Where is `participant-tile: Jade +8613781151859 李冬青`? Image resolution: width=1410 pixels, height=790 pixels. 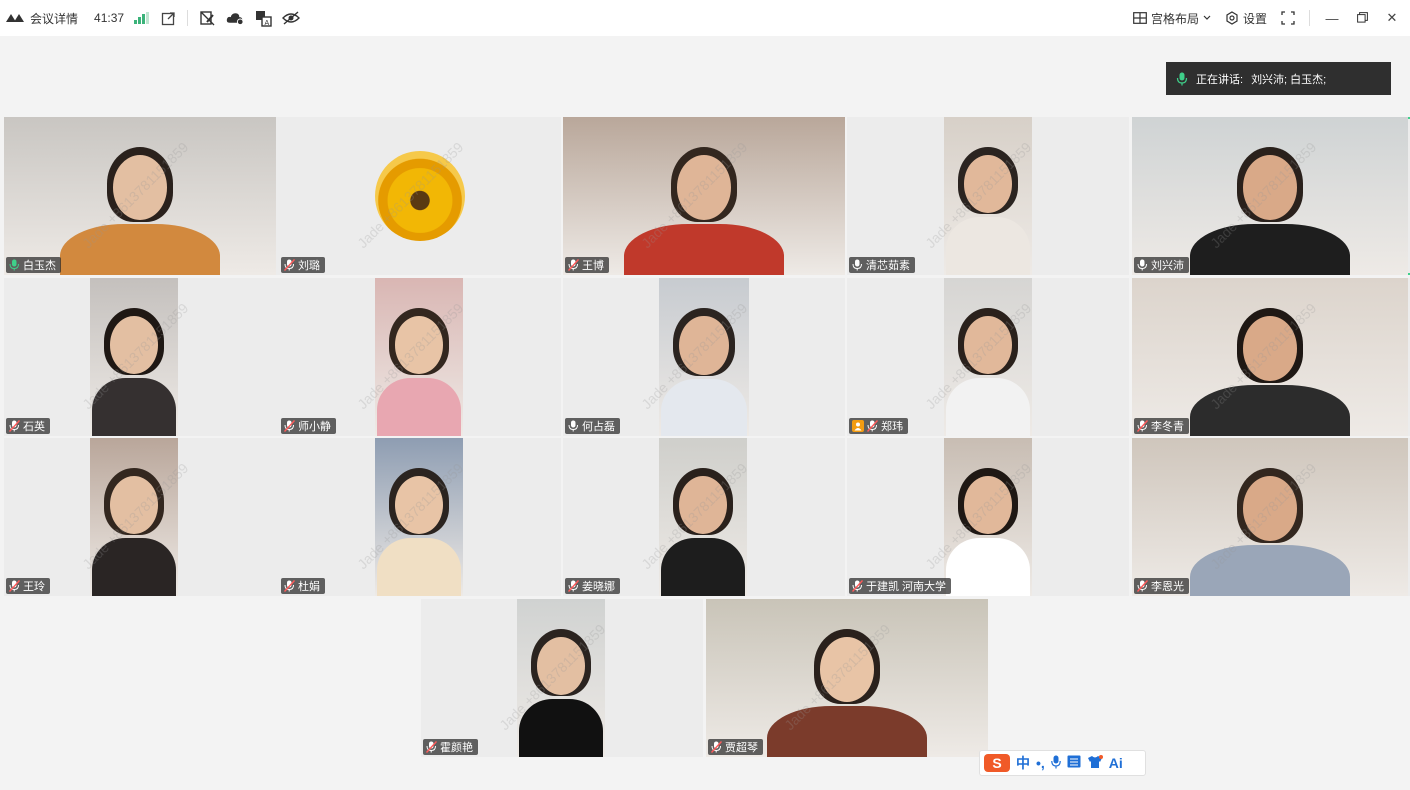 participant-tile: Jade +8613781151859 李冬青 is located at coordinates (1271, 357).